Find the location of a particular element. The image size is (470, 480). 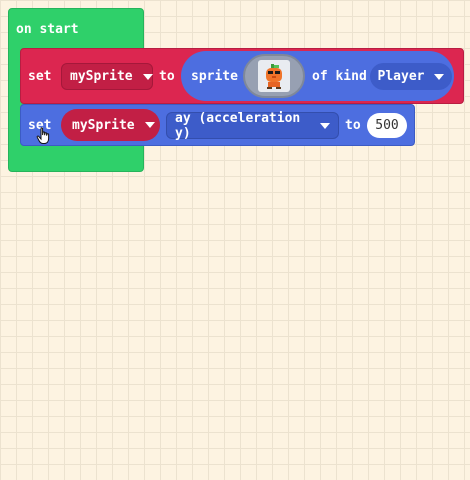

variable-dropdown: mySprite is located at coordinates (107, 76).